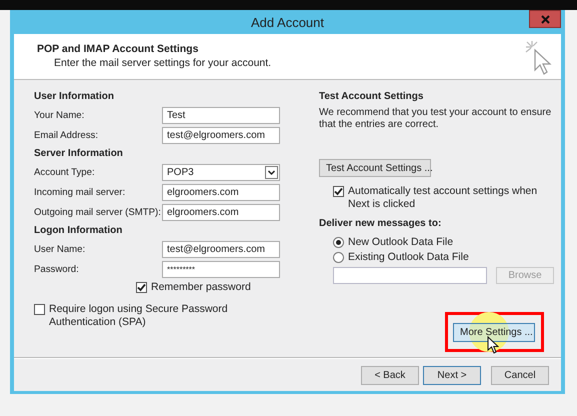  What do you see at coordinates (221, 269) in the screenshot?
I see `password-field: *********` at bounding box center [221, 269].